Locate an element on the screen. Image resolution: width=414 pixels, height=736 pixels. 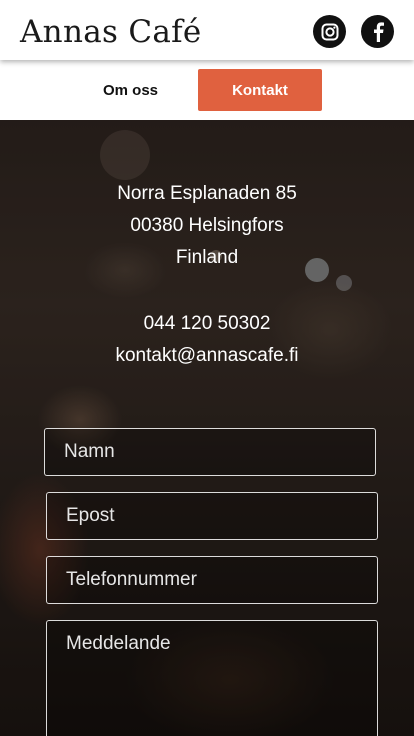
email-address: kontakt@annascafe.fi is located at coordinates (207, 356).